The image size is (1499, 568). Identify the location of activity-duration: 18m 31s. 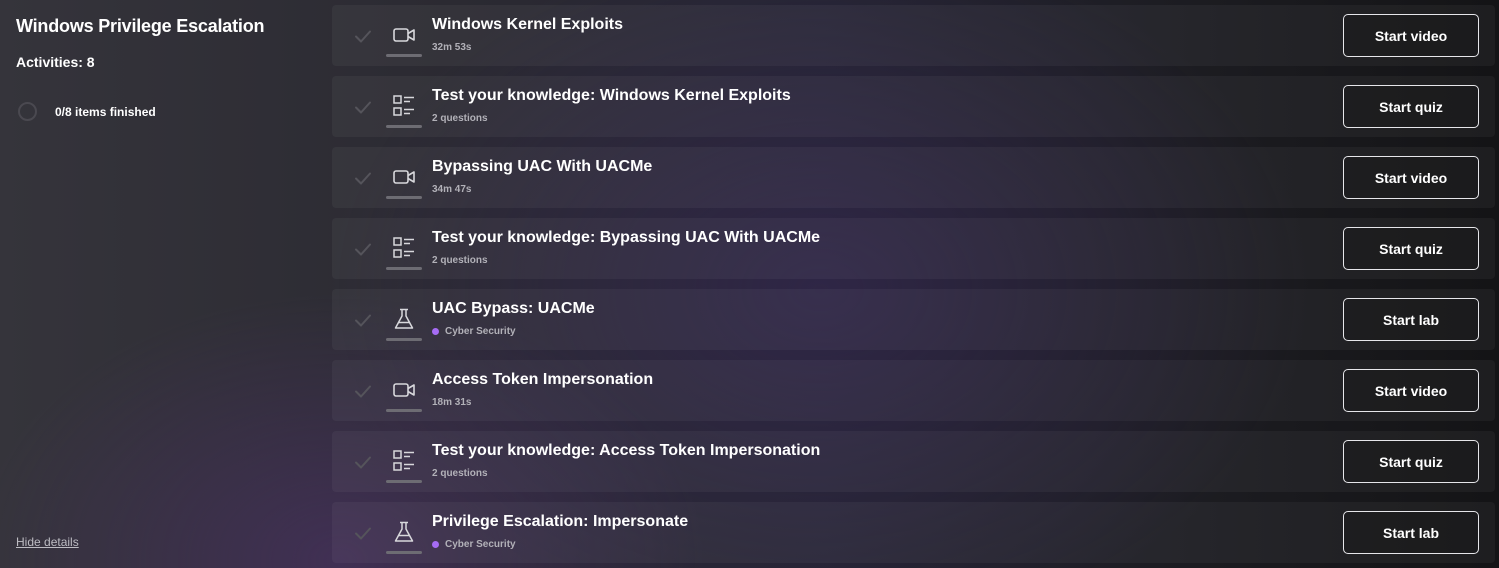
(452, 402).